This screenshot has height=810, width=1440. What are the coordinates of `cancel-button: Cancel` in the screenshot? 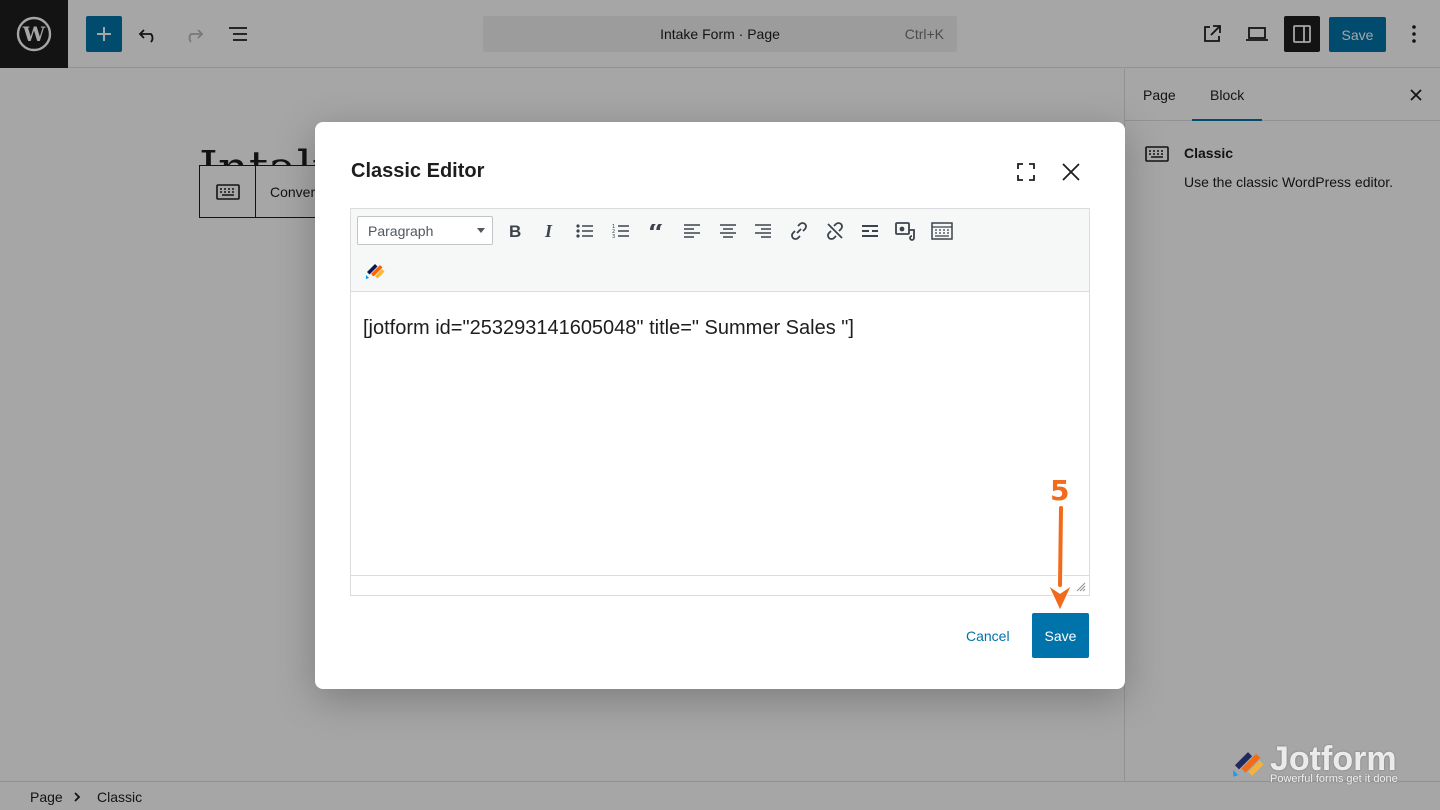 It's located at (988, 636).